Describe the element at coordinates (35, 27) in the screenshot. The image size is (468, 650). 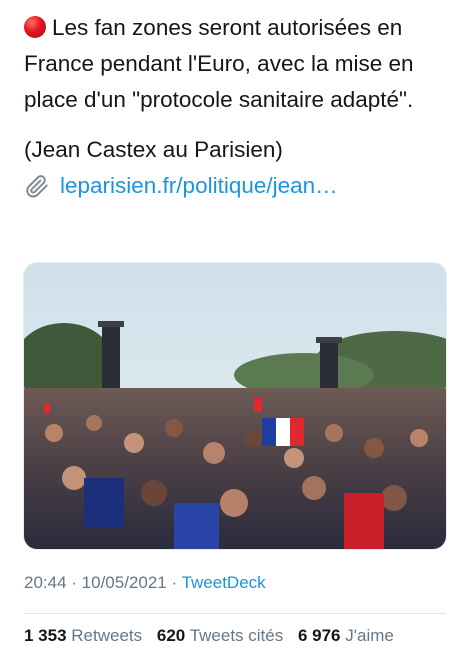
I see `red-circle-emoji-icon` at that location.